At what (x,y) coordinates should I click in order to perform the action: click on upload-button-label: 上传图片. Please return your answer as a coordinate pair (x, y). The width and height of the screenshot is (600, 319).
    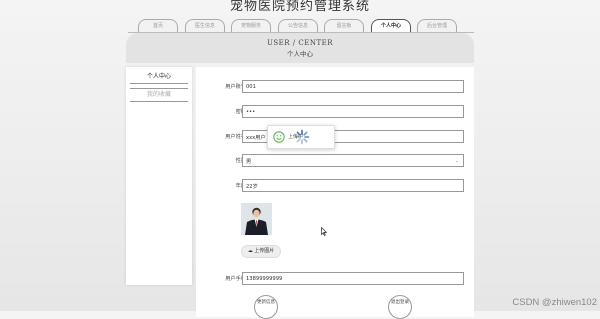
    Looking at the image, I should click on (264, 251).